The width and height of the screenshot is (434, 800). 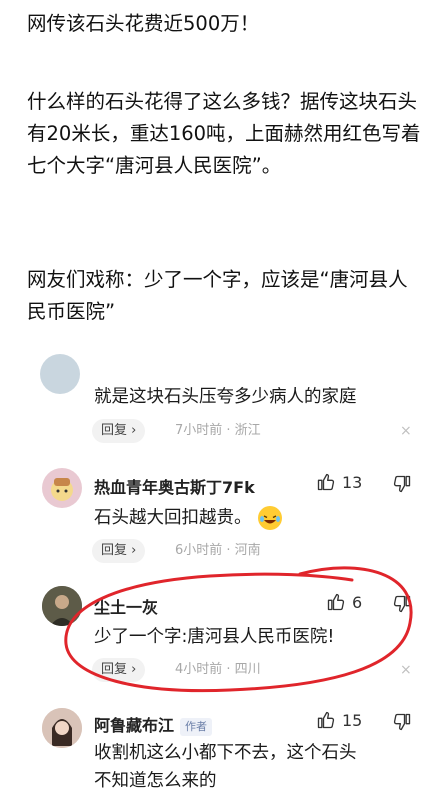 What do you see at coordinates (134, 725) in the screenshot?
I see `commenter-name-text: 阿鲁藏布江` at bounding box center [134, 725].